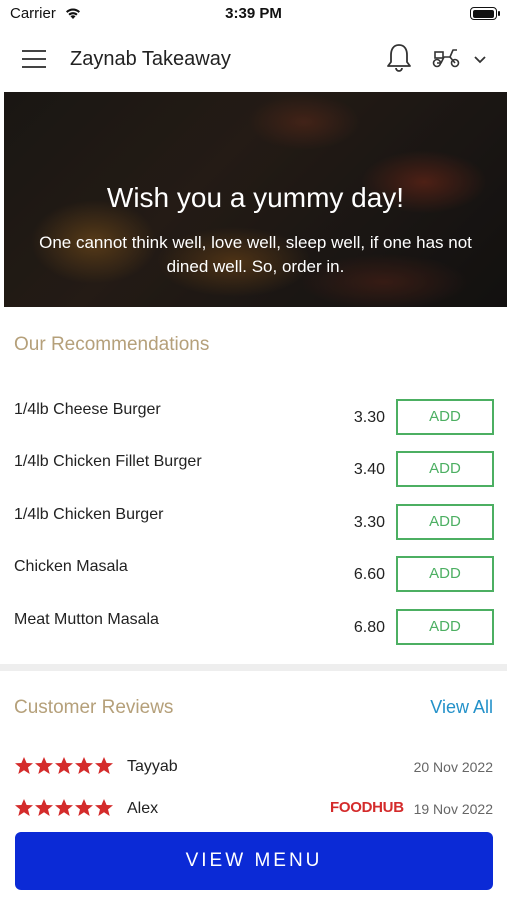 The image size is (507, 900). I want to click on foodhub-logo: FOODHUB, so click(367, 807).